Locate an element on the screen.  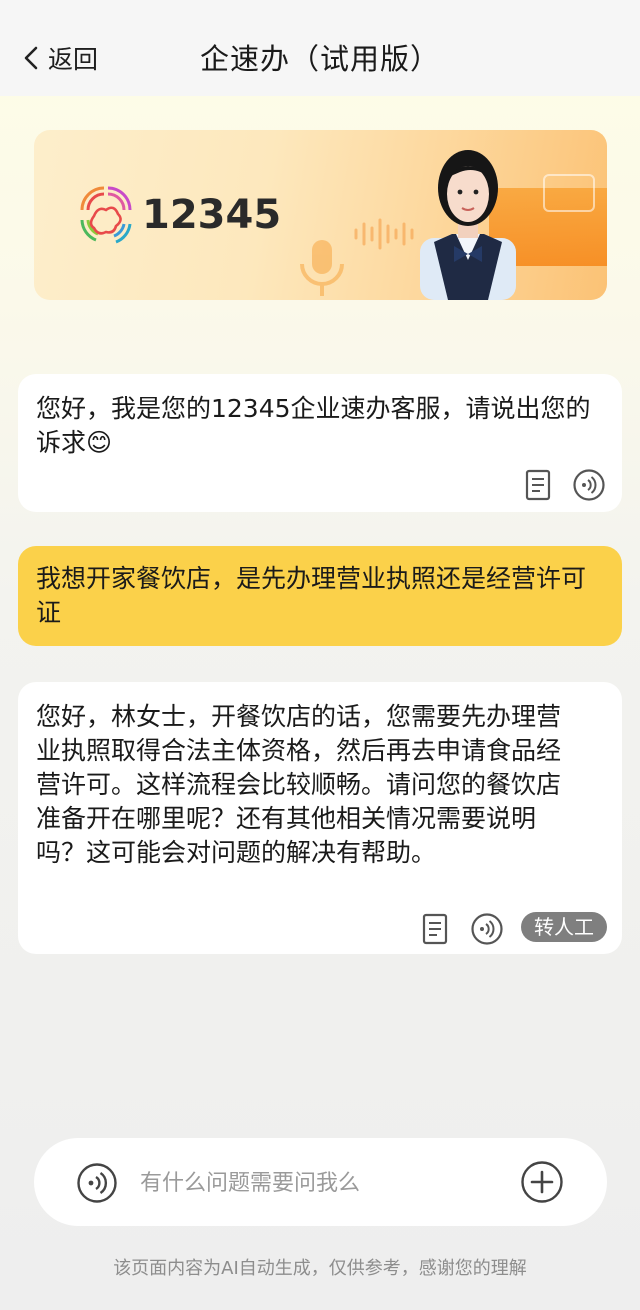
message-text: 我想开家餐饮店，是先办理营业执照还是经营许可证 is located at coordinates (311, 595).